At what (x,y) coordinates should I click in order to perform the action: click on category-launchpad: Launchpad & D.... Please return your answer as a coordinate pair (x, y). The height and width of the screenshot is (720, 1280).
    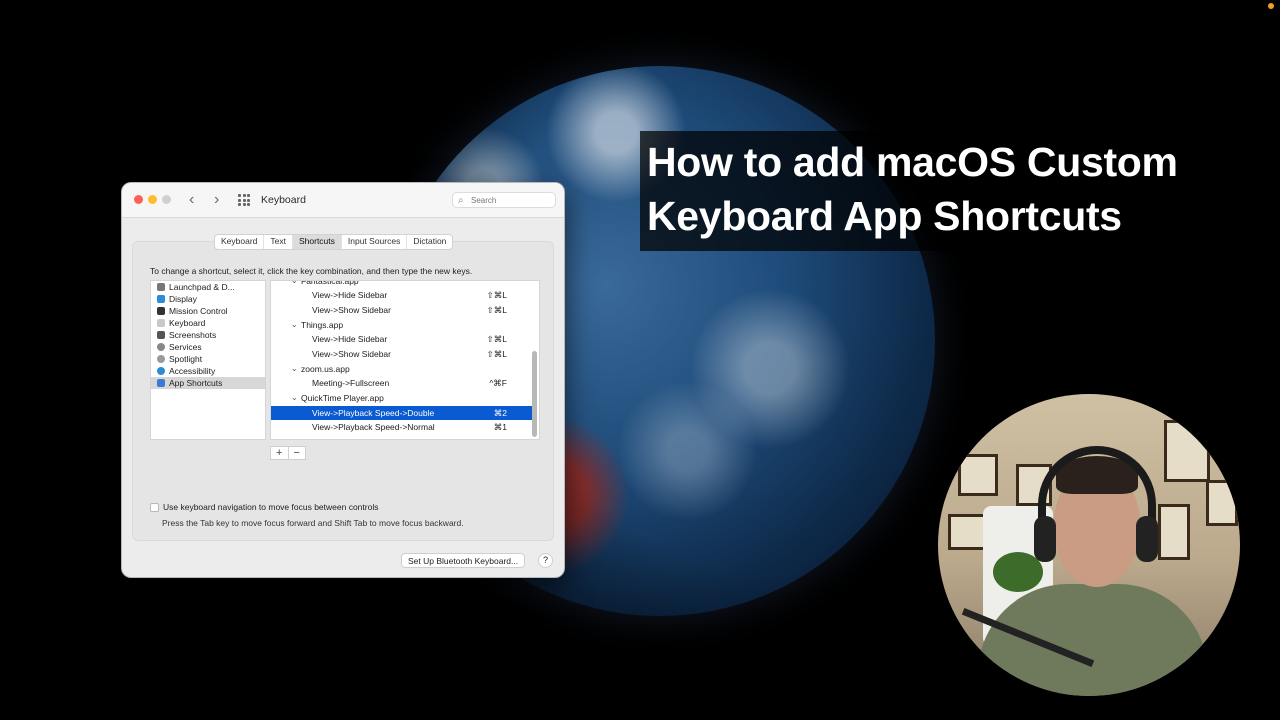
    Looking at the image, I should click on (208, 287).